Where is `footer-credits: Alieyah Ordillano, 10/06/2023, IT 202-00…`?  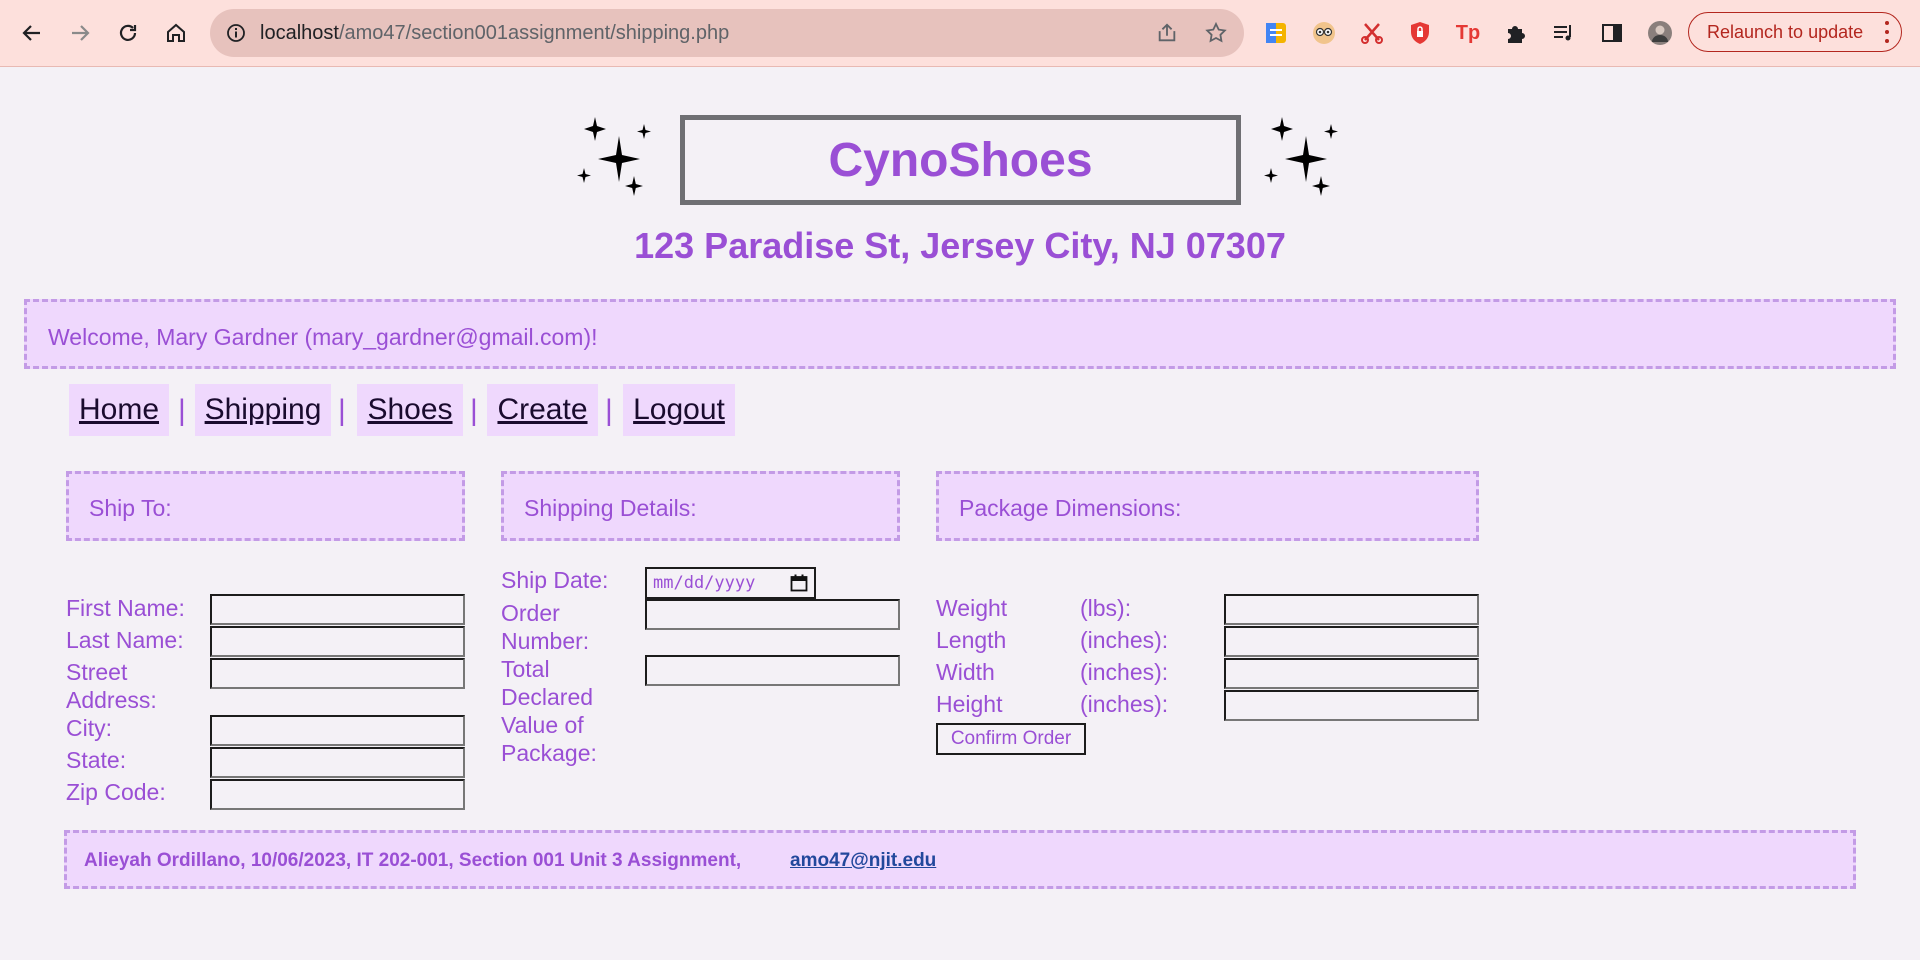
footer-credits: Alieyah Ordillano, 10/06/2023, IT 202-00… is located at coordinates (413, 860).